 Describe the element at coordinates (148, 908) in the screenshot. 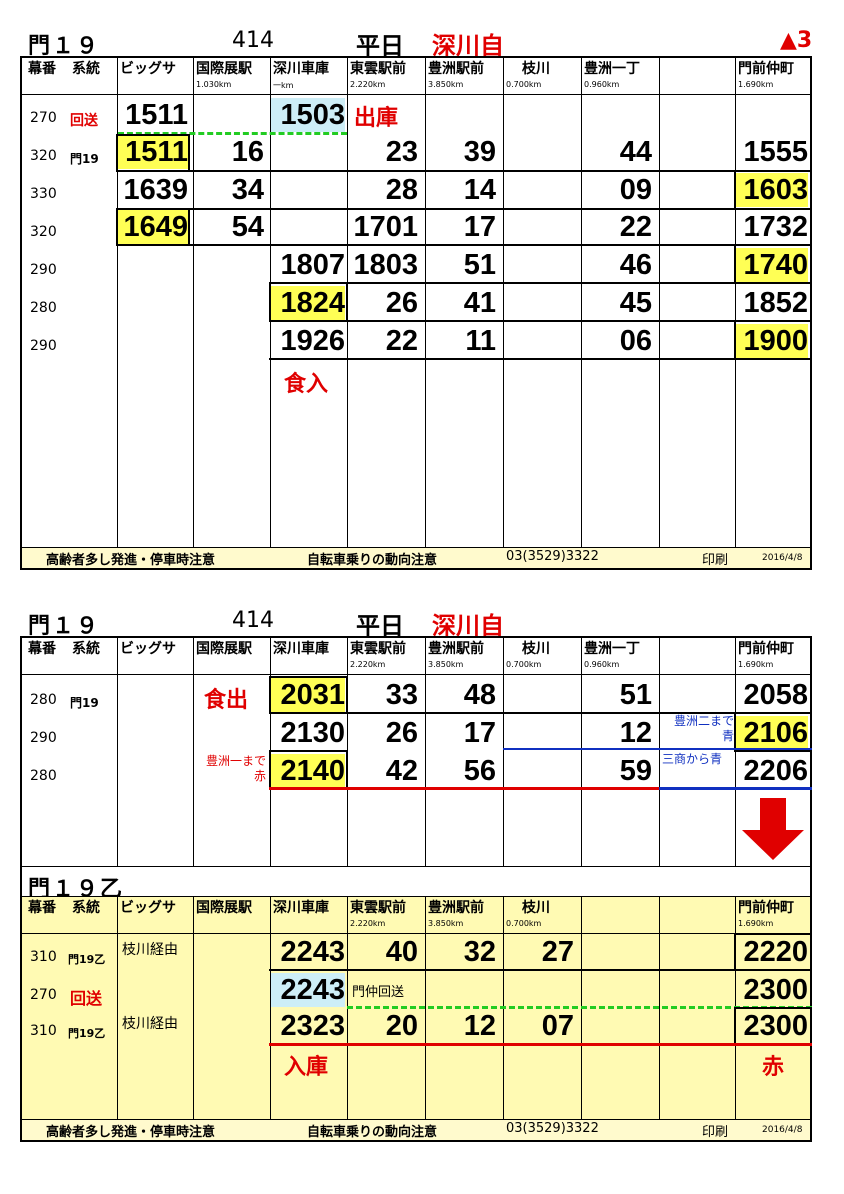

I see `col-bigsight: ビッグサ` at that location.